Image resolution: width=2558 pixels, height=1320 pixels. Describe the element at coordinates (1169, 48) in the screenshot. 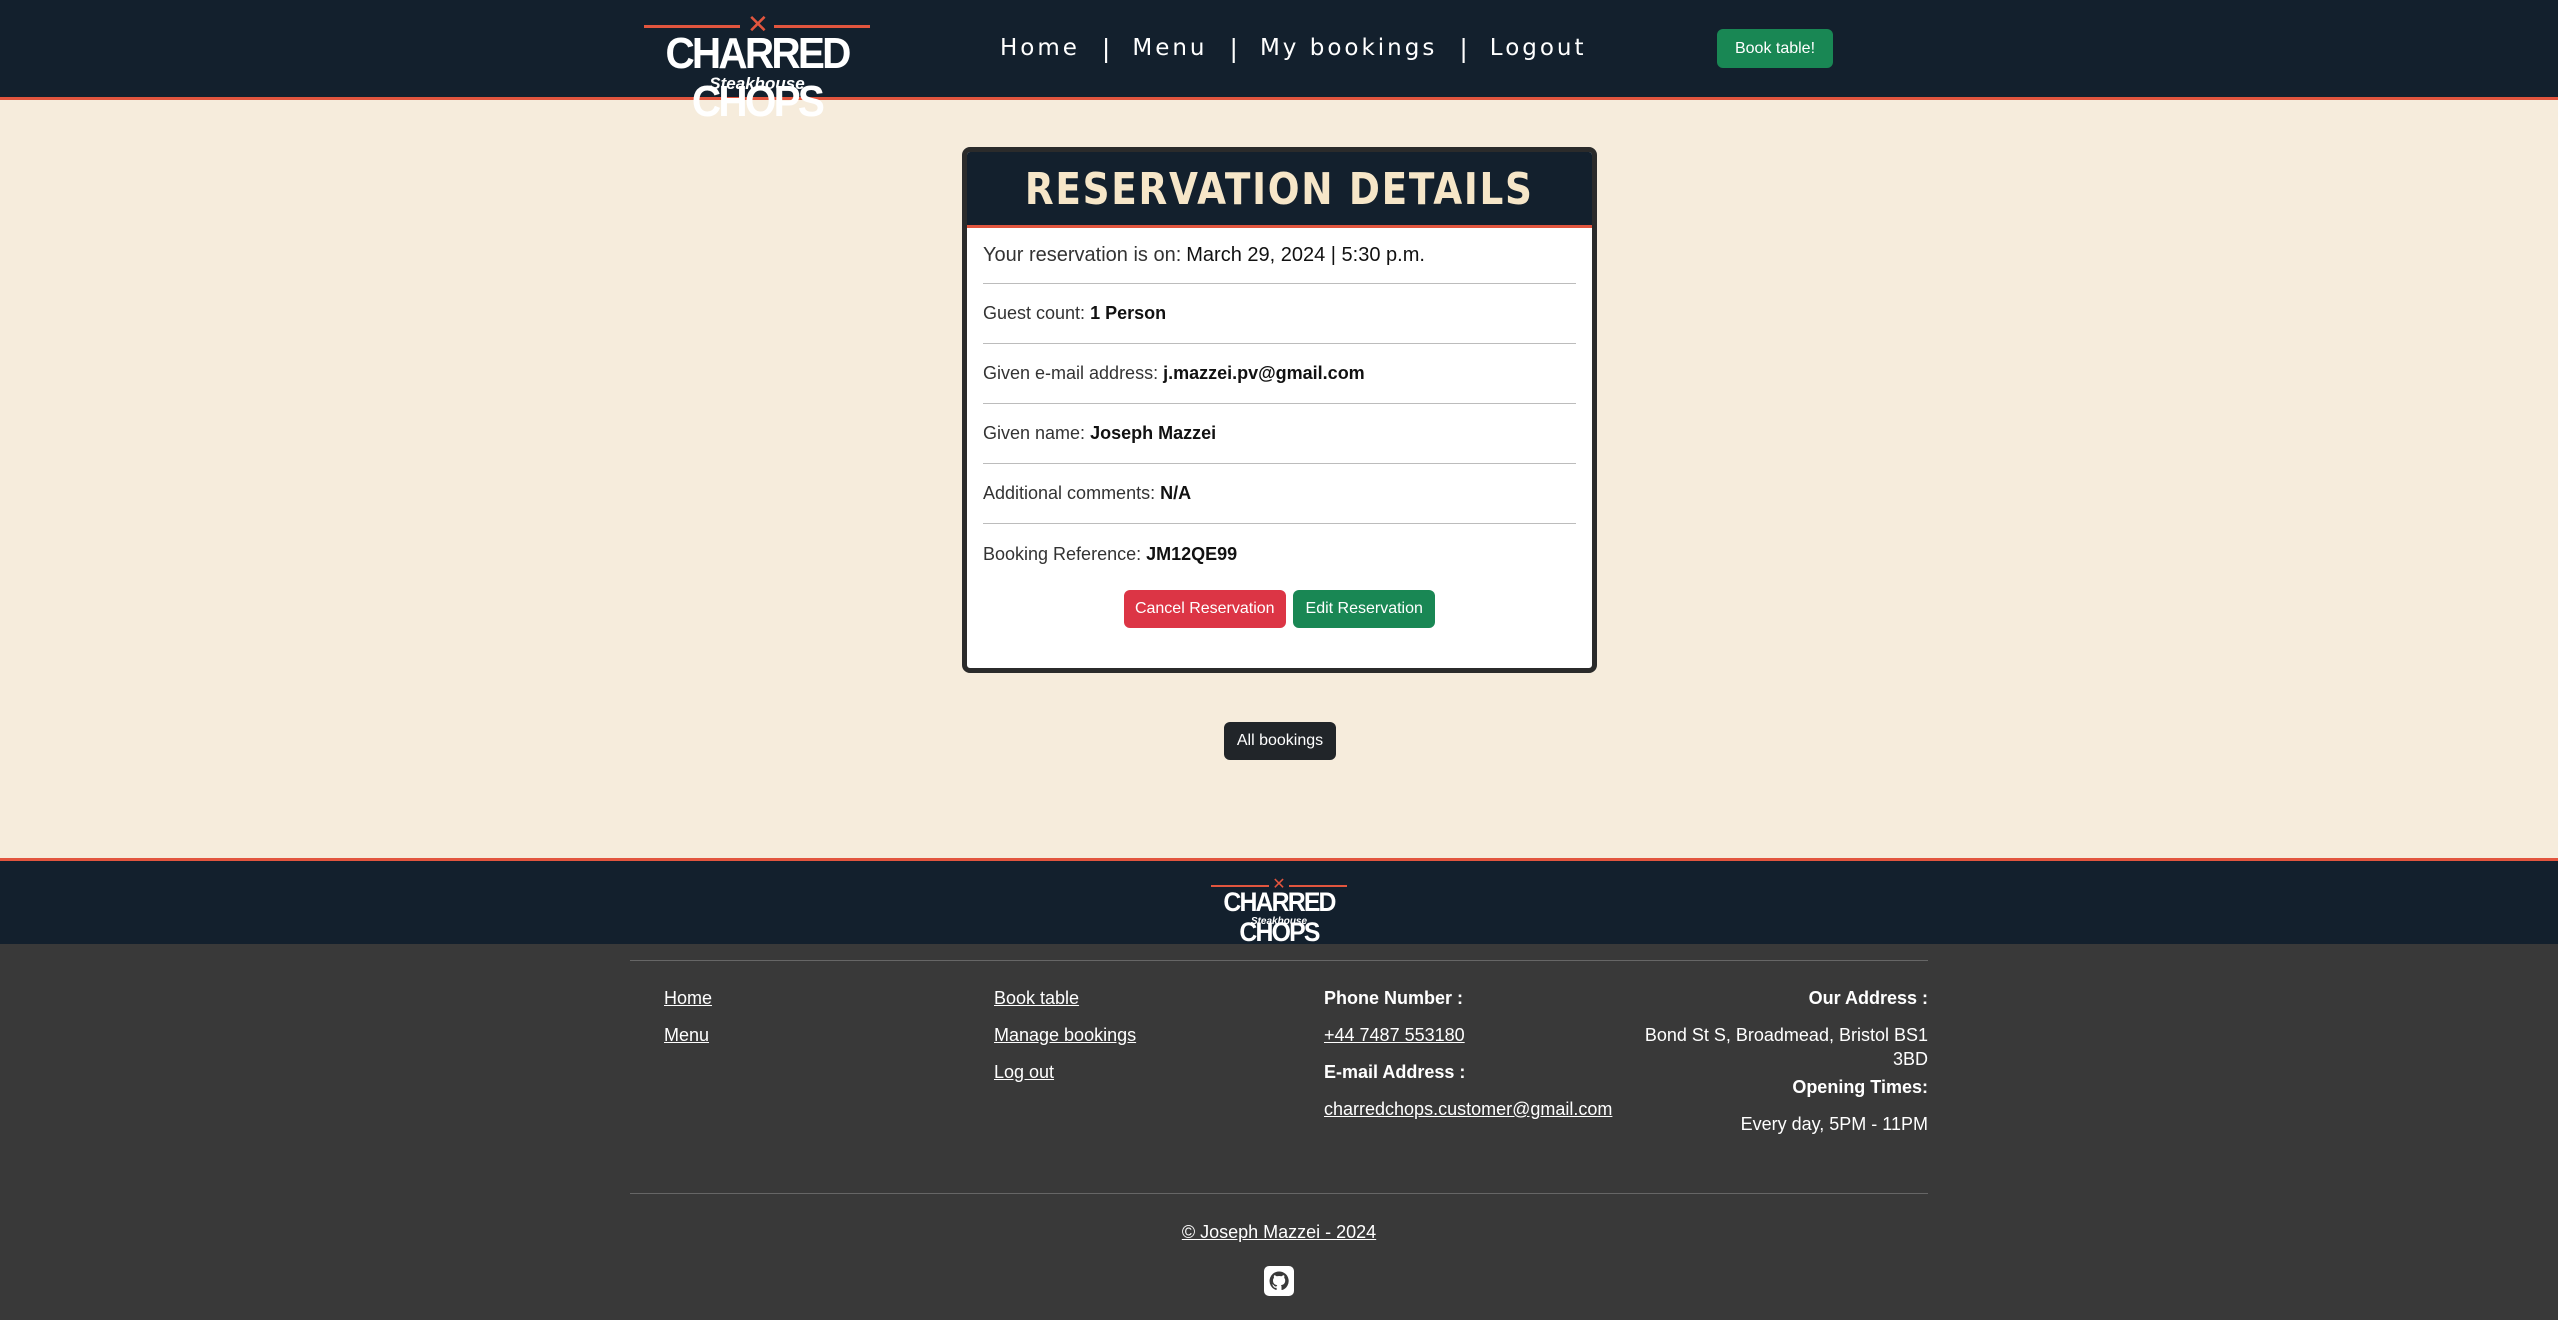

I see `nav-menu: Menu` at that location.